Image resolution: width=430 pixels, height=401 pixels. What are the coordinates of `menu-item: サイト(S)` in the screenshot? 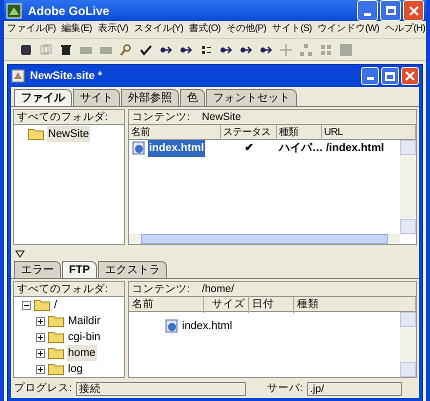 It's located at (292, 29).